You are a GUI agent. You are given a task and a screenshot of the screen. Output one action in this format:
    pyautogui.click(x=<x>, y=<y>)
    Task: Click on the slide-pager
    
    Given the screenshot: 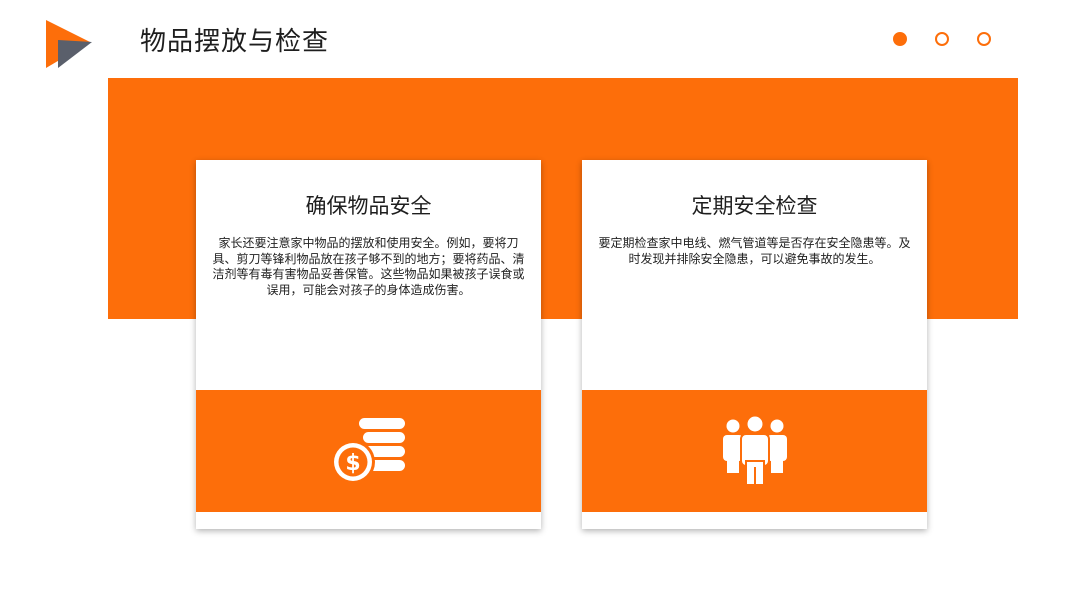 What is the action you would take?
    pyautogui.click(x=942, y=39)
    